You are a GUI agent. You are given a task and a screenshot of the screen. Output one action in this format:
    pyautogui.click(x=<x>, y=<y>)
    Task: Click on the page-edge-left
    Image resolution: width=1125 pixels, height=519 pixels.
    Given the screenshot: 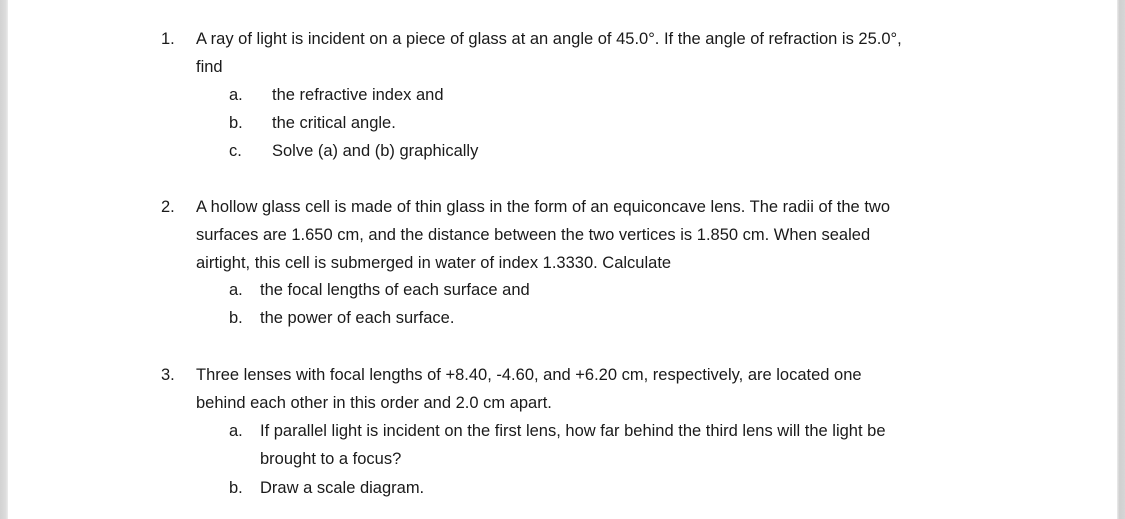 What is the action you would take?
    pyautogui.click(x=4, y=259)
    